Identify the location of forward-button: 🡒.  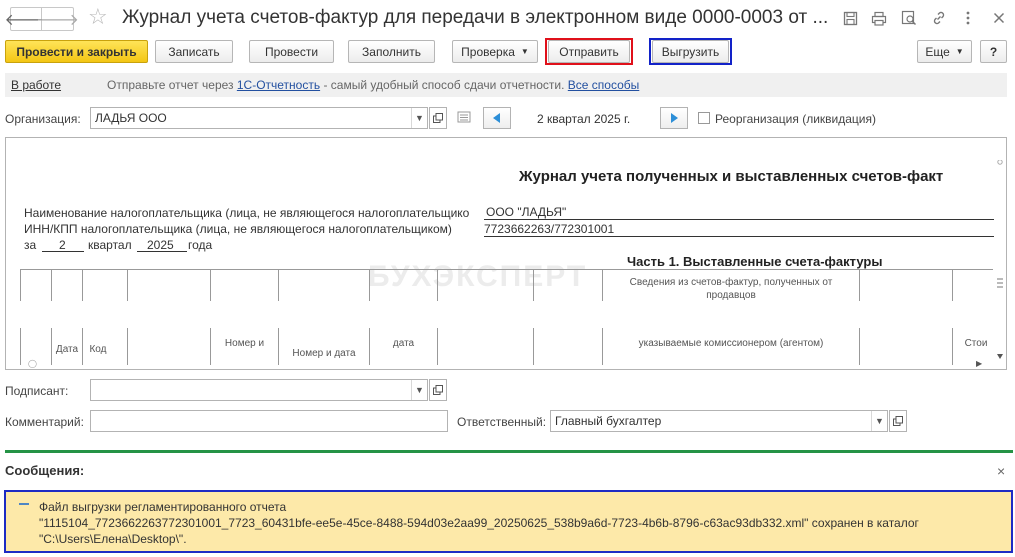
(57, 19).